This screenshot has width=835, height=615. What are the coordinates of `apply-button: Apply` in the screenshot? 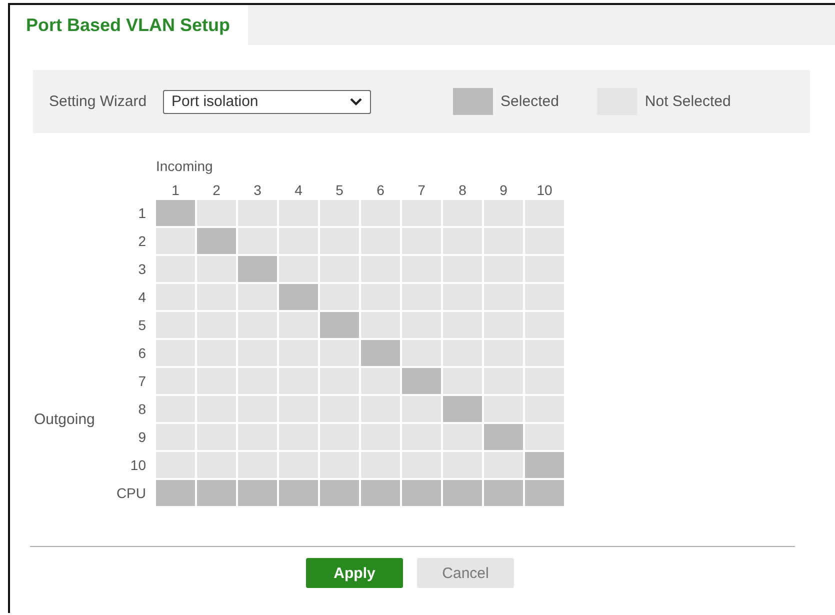 It's located at (354, 573).